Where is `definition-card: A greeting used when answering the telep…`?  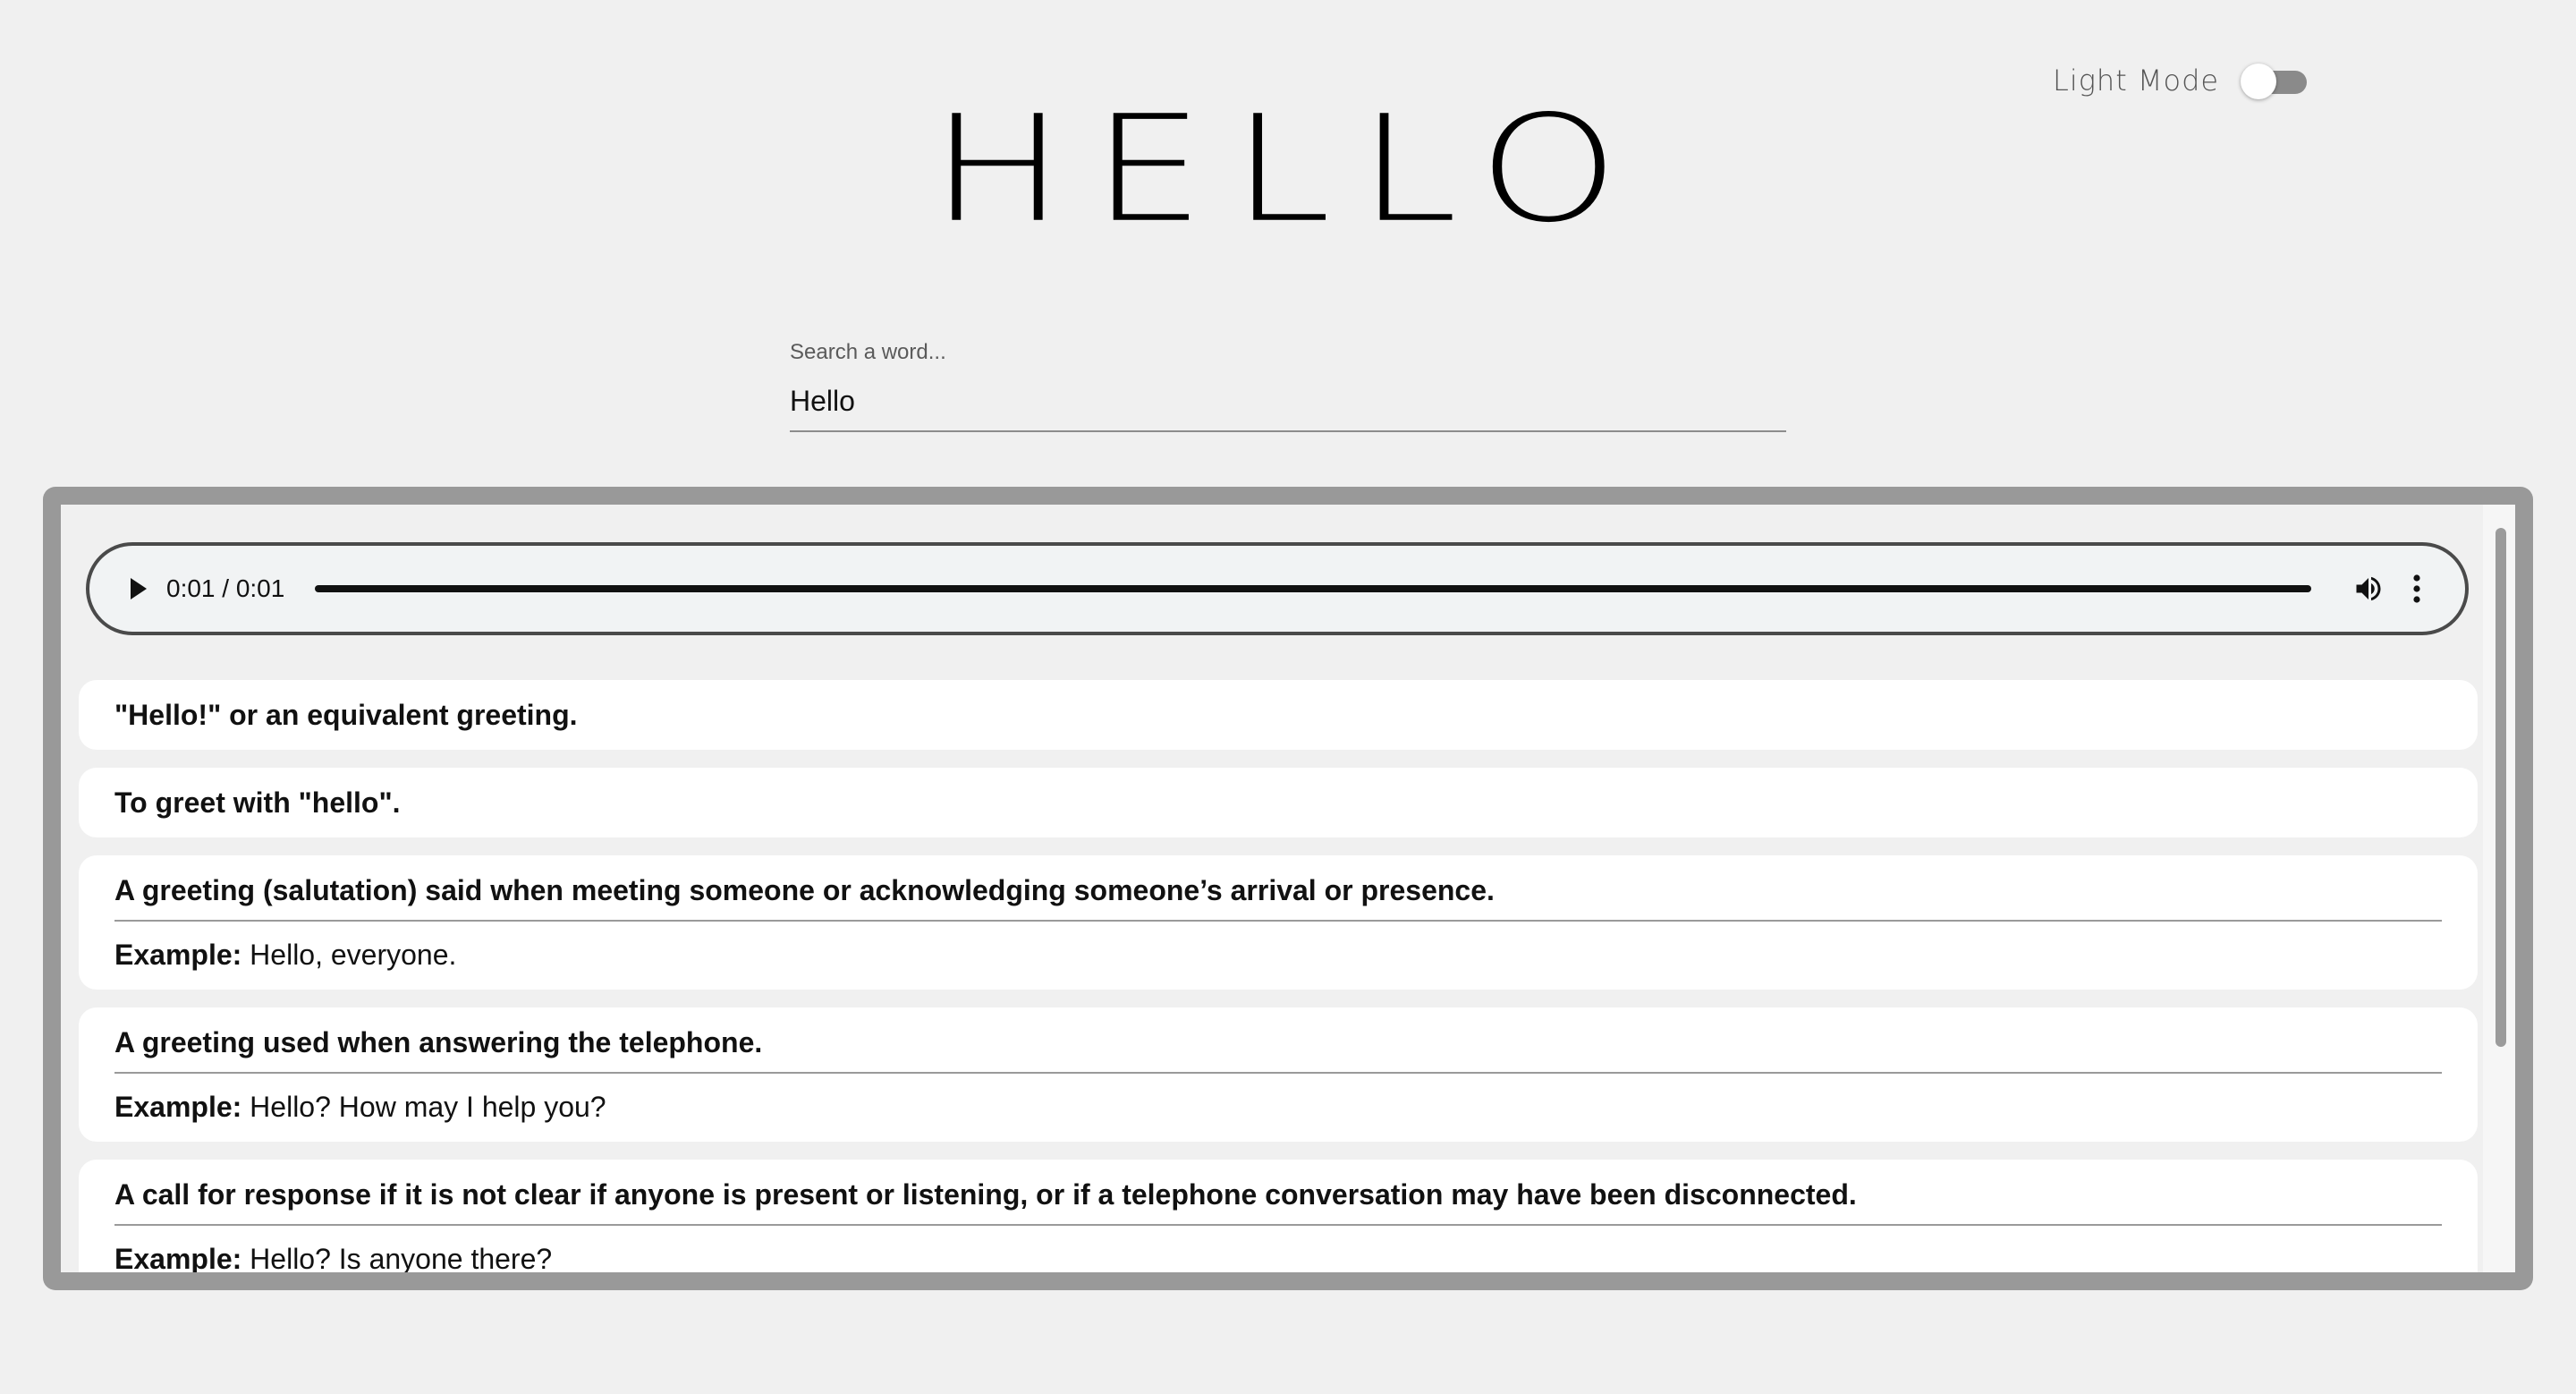 definition-card: A greeting used when answering the telep… is located at coordinates (1278, 1074).